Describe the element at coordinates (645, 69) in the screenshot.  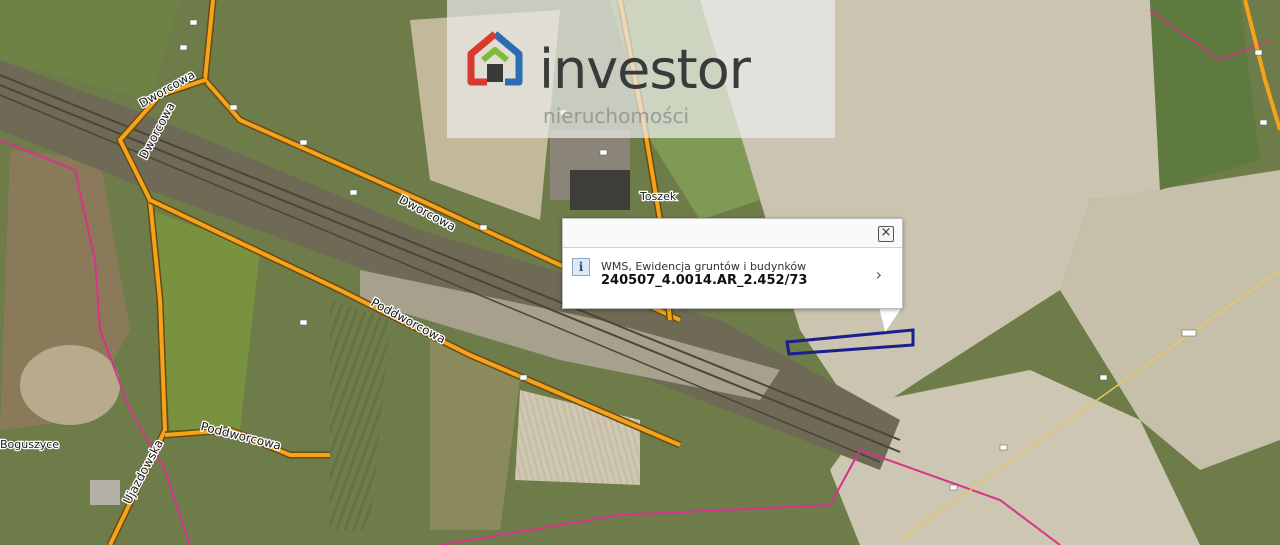
I see `brand-name: investor` at that location.